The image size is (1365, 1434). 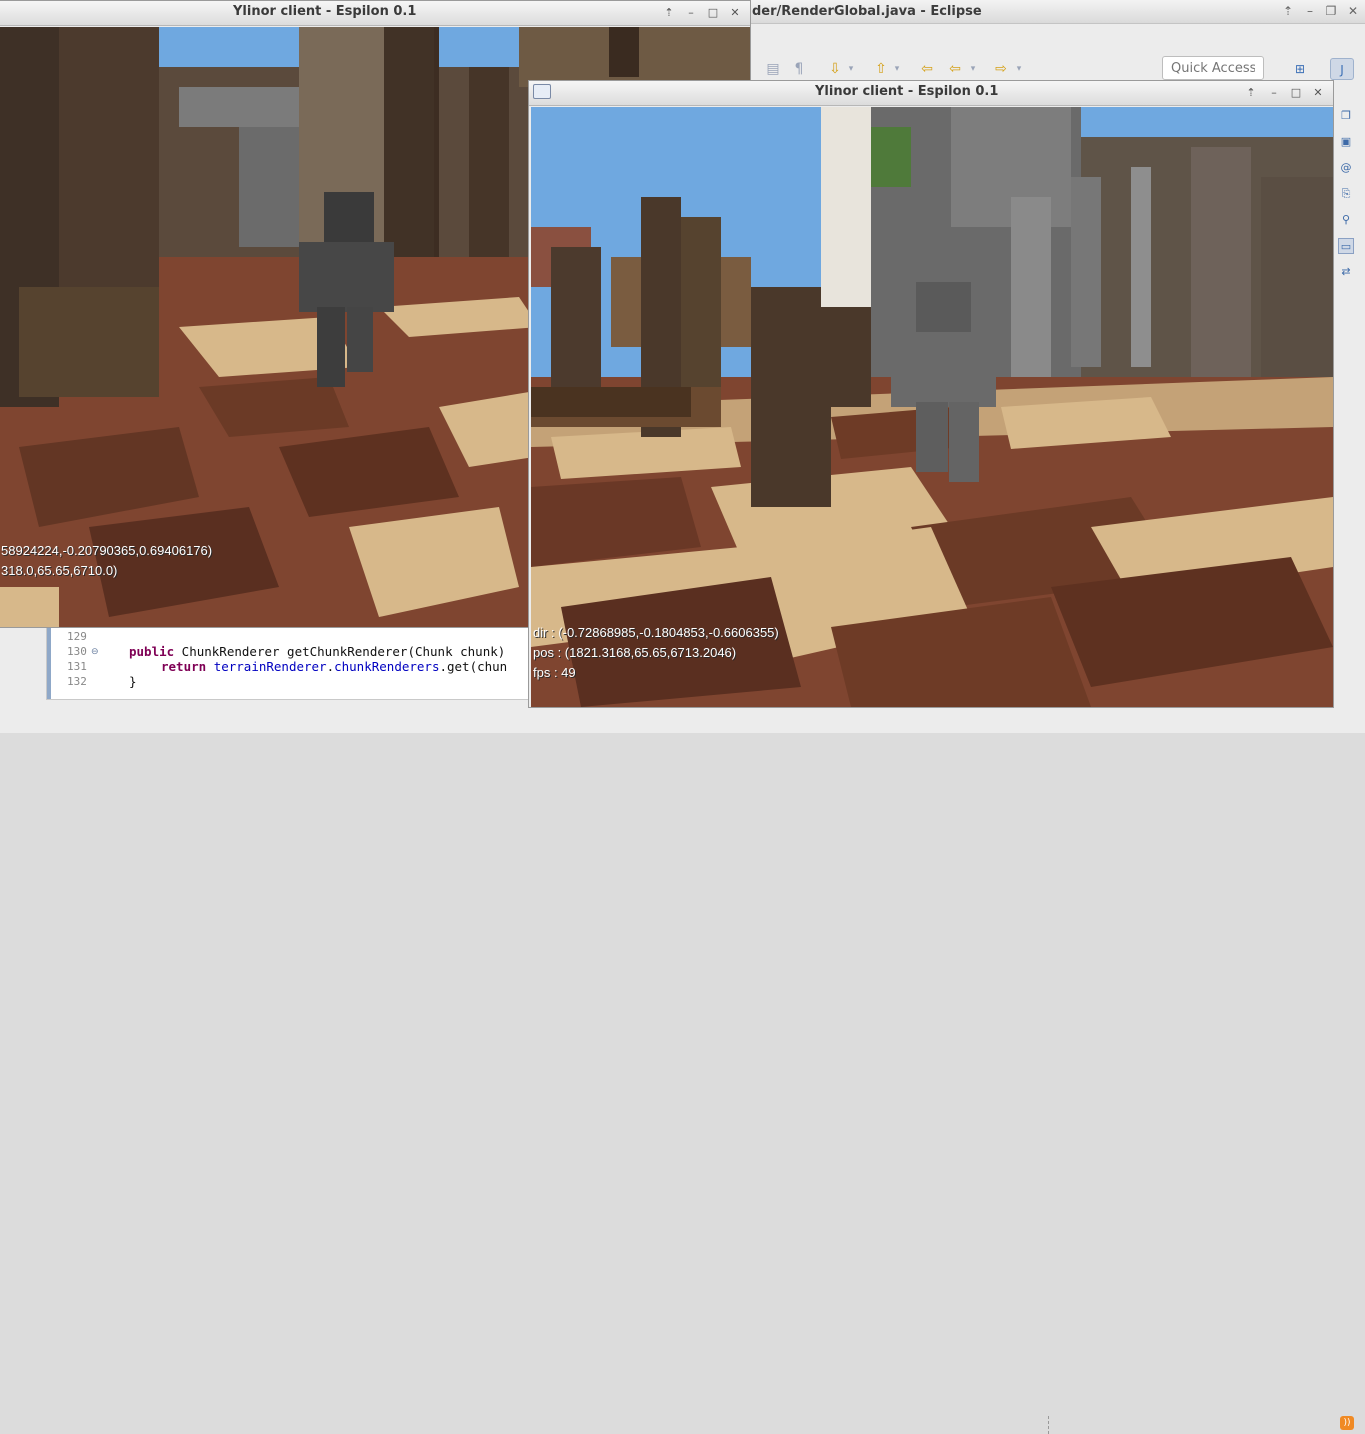 I want to click on restore-view-icon: ❐, so click(x=1346, y=116).